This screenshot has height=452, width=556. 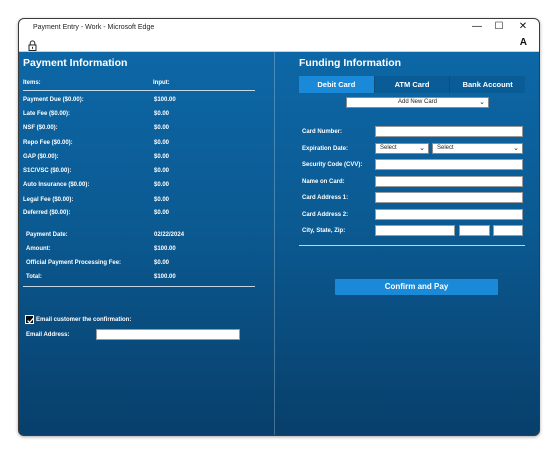 What do you see at coordinates (38, 249) in the screenshot?
I see `summary-label: Amount:` at bounding box center [38, 249].